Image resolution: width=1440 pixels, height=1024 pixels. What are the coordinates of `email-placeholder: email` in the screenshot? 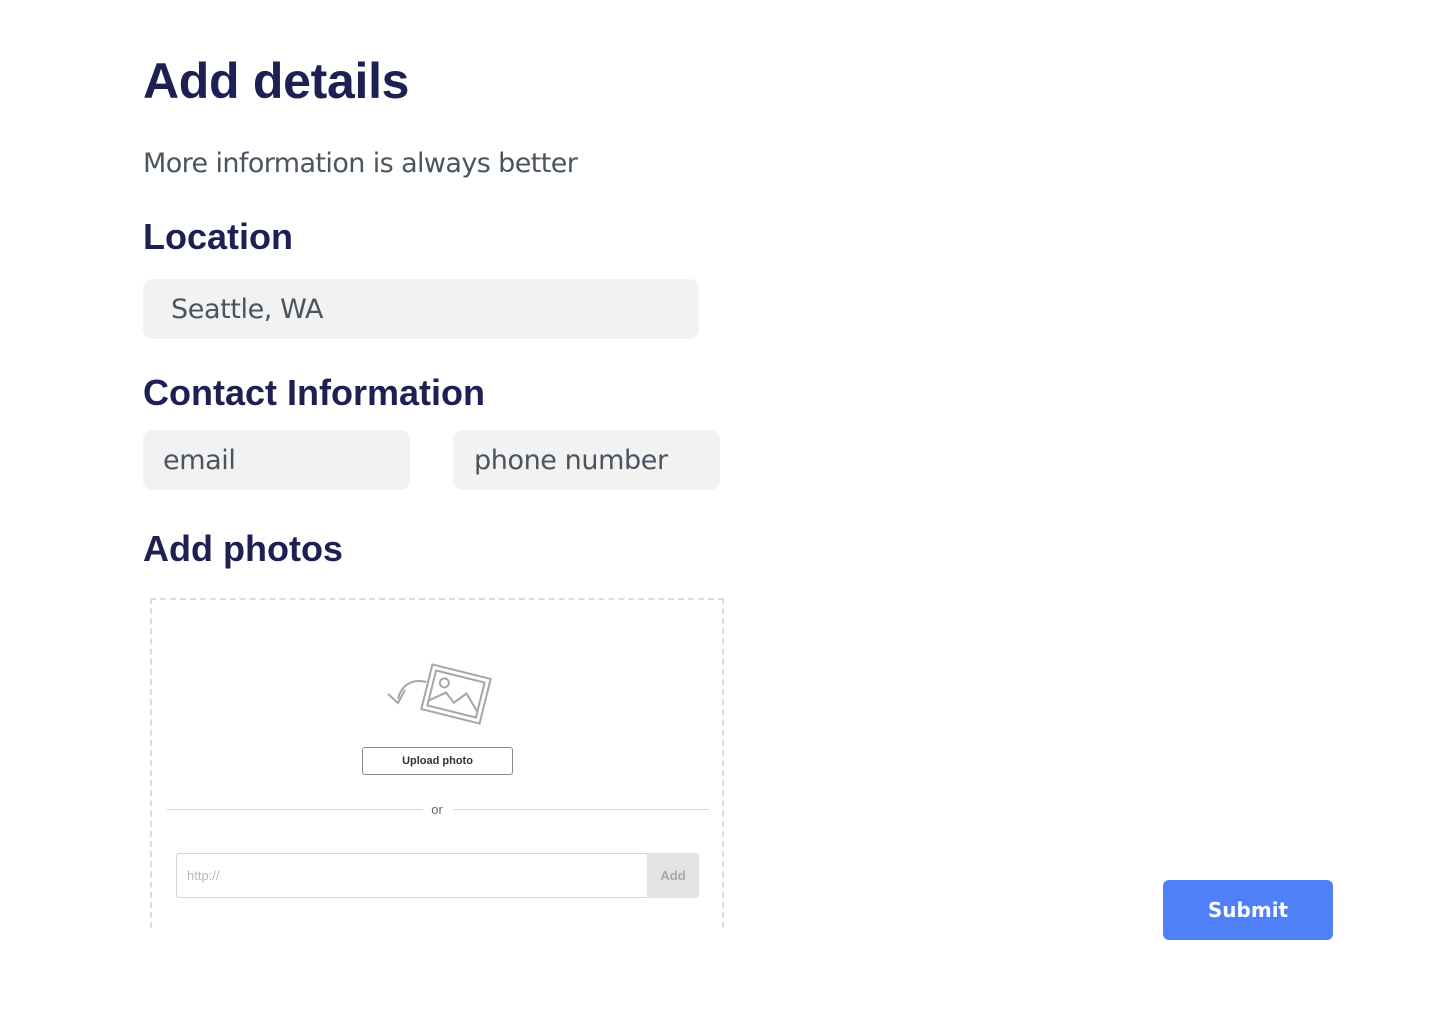 It's located at (199, 460).